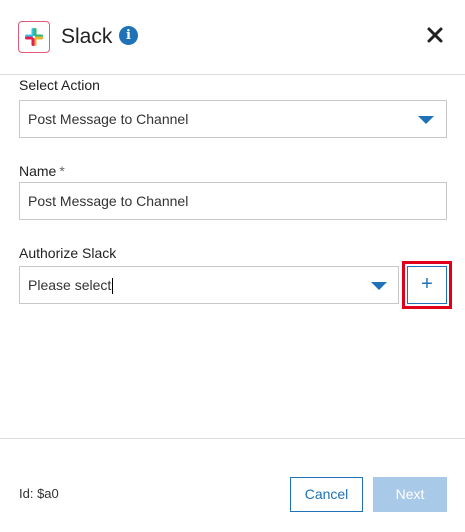 Image resolution: width=465 pixels, height=532 pixels. Describe the element at coordinates (39, 493) in the screenshot. I see `id-label: Id: $a0` at that location.